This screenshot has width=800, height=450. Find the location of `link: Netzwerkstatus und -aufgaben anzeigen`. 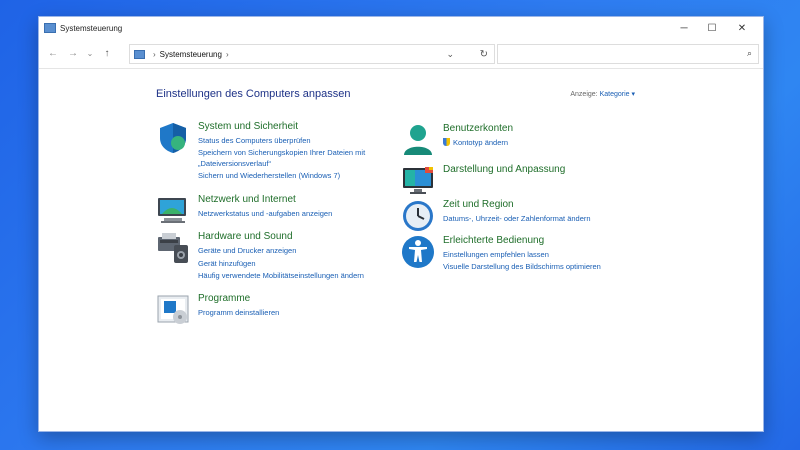

link: Netzwerkstatus und -aufgaben anzeigen is located at coordinates (265, 213).